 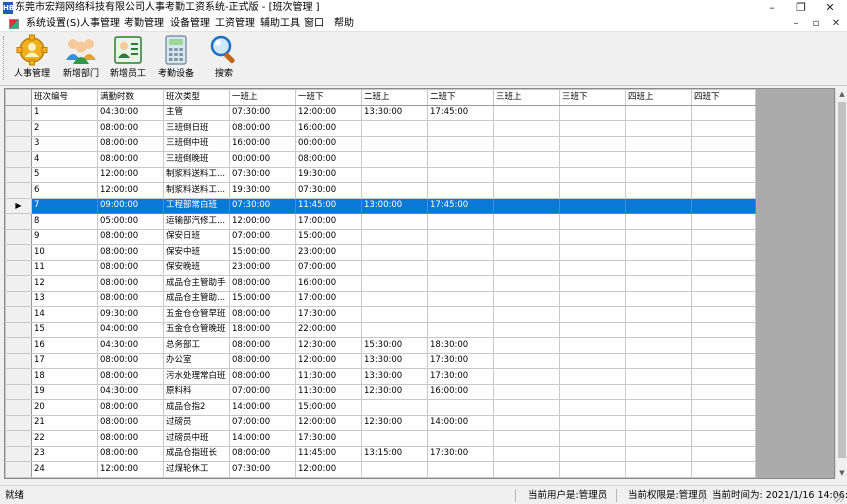 I want to click on col-header-shift-type: 班次类型, so click(x=196, y=97).